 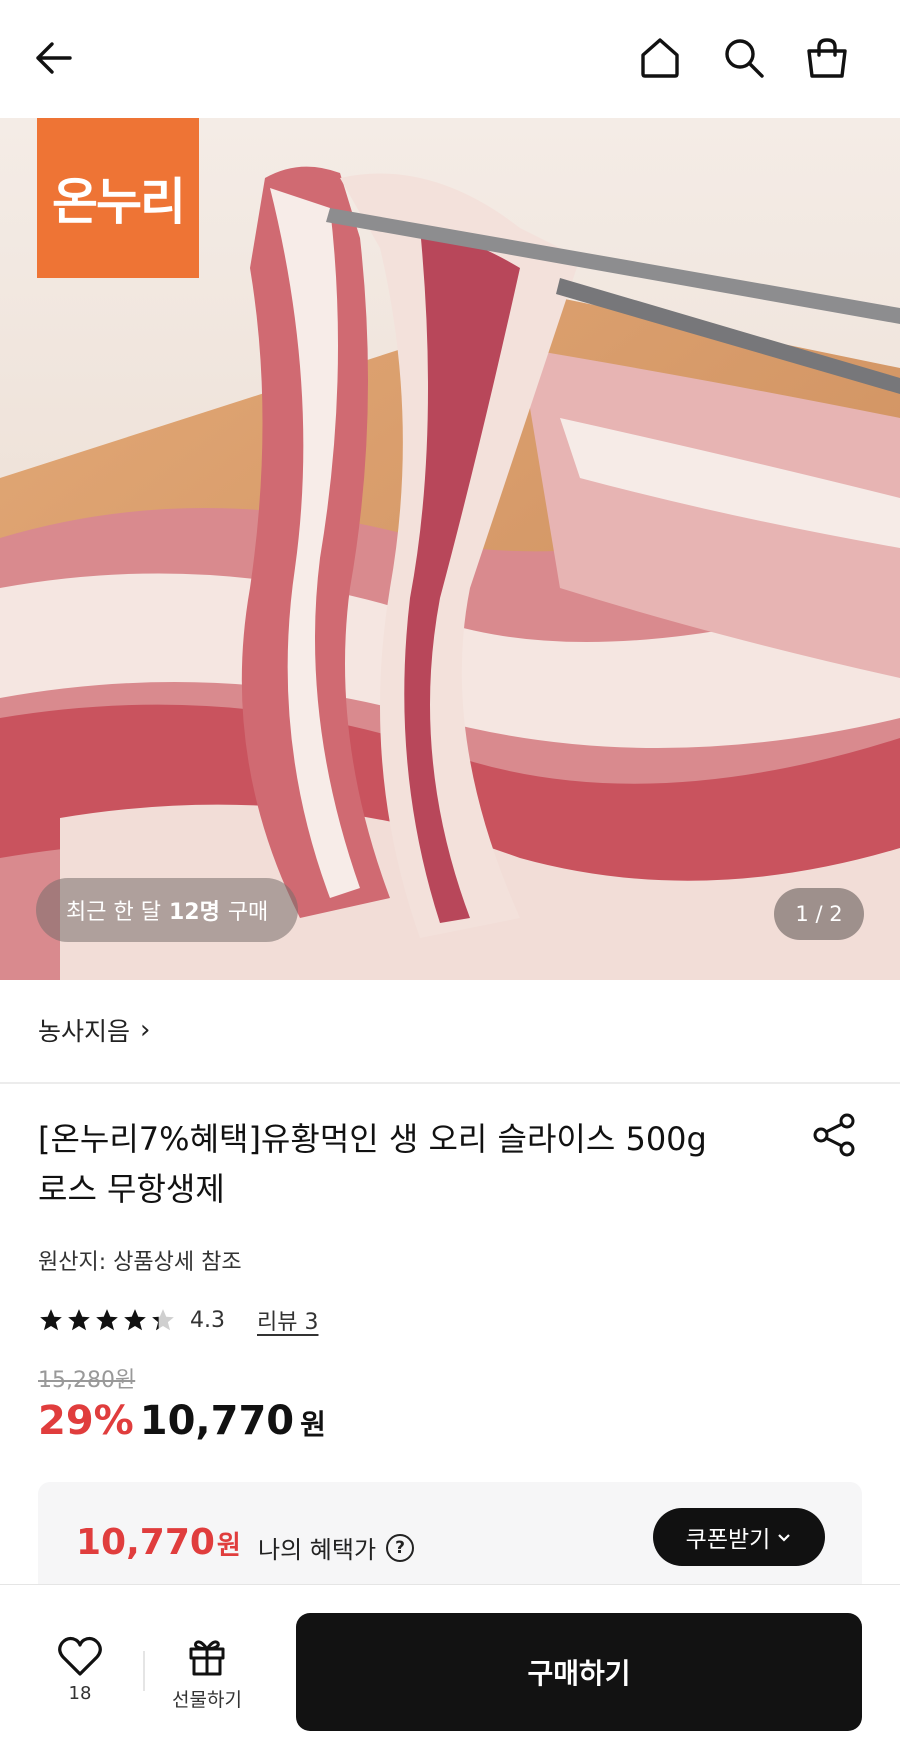 I want to click on price-row: 29% 10,770 원, so click(x=182, y=1421).